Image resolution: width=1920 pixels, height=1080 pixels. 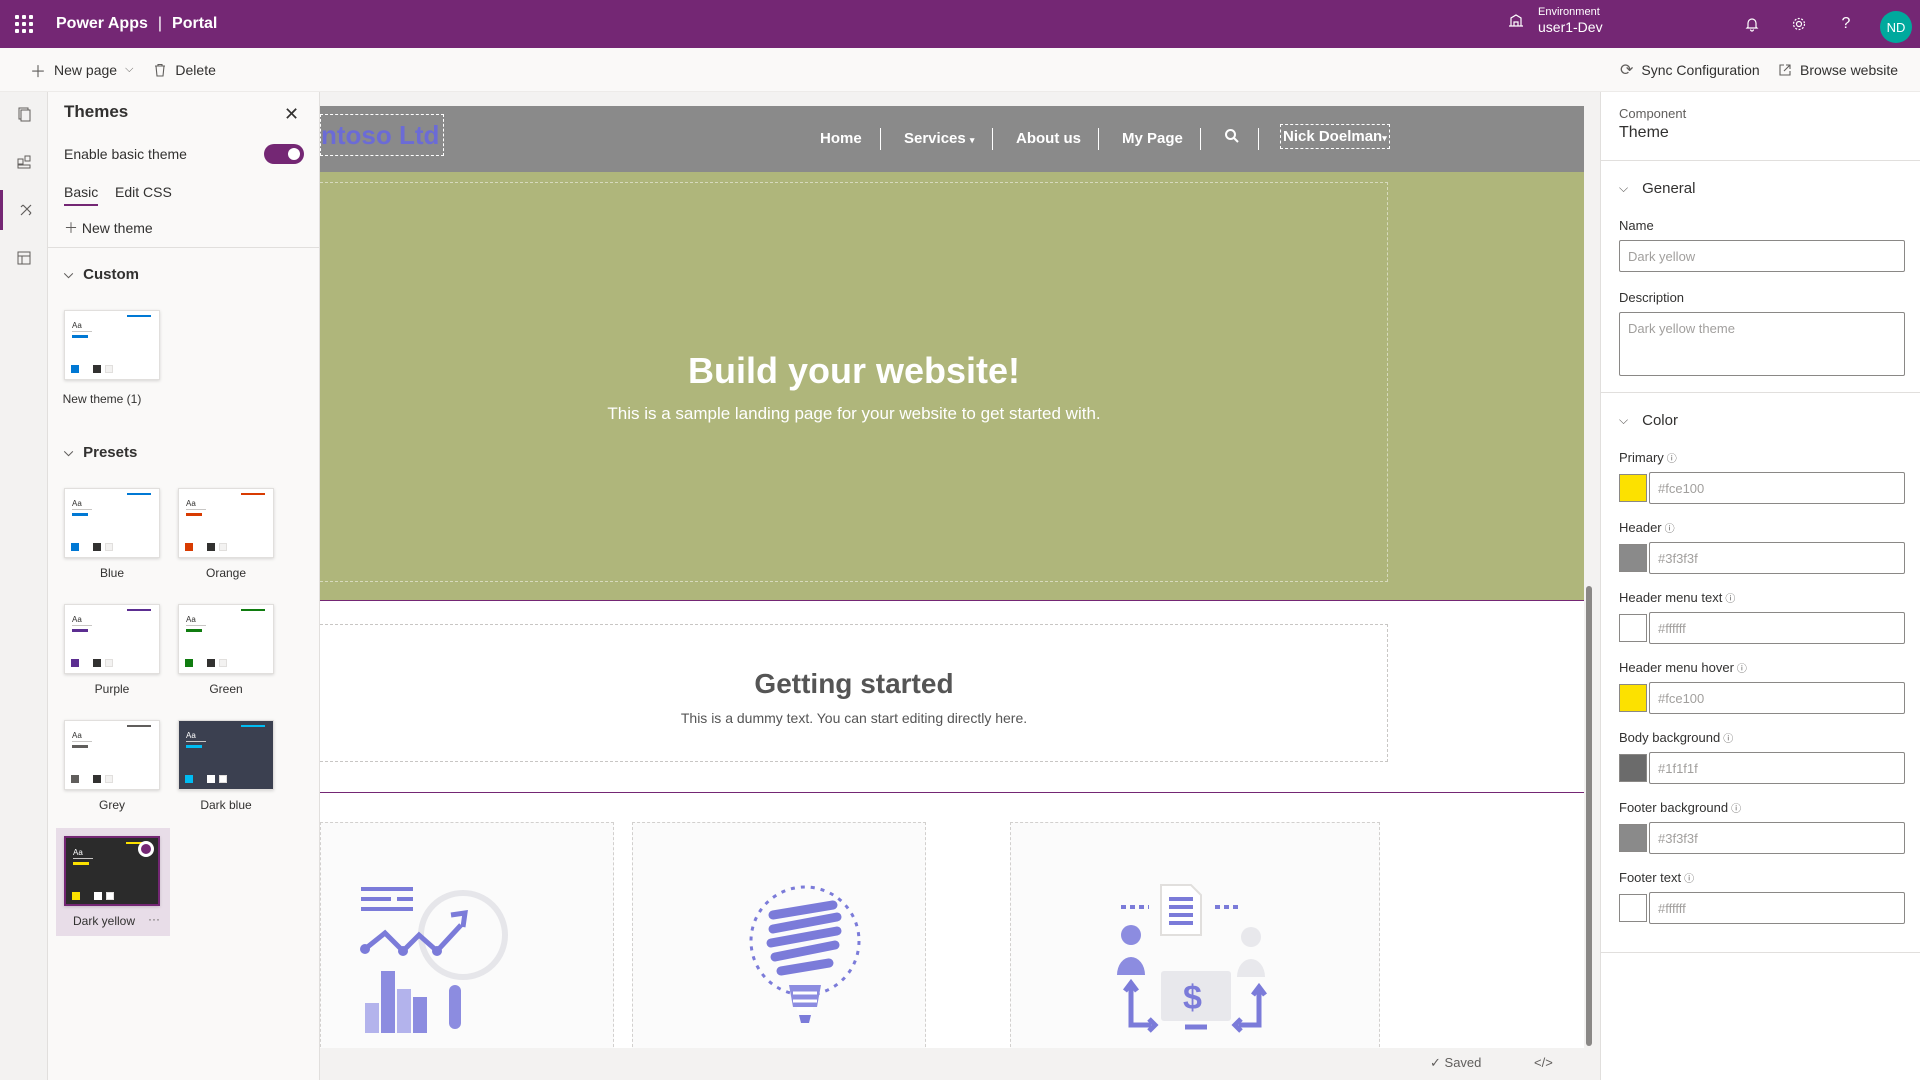 I want to click on check-icon: ✓, so click(x=1435, y=1062).